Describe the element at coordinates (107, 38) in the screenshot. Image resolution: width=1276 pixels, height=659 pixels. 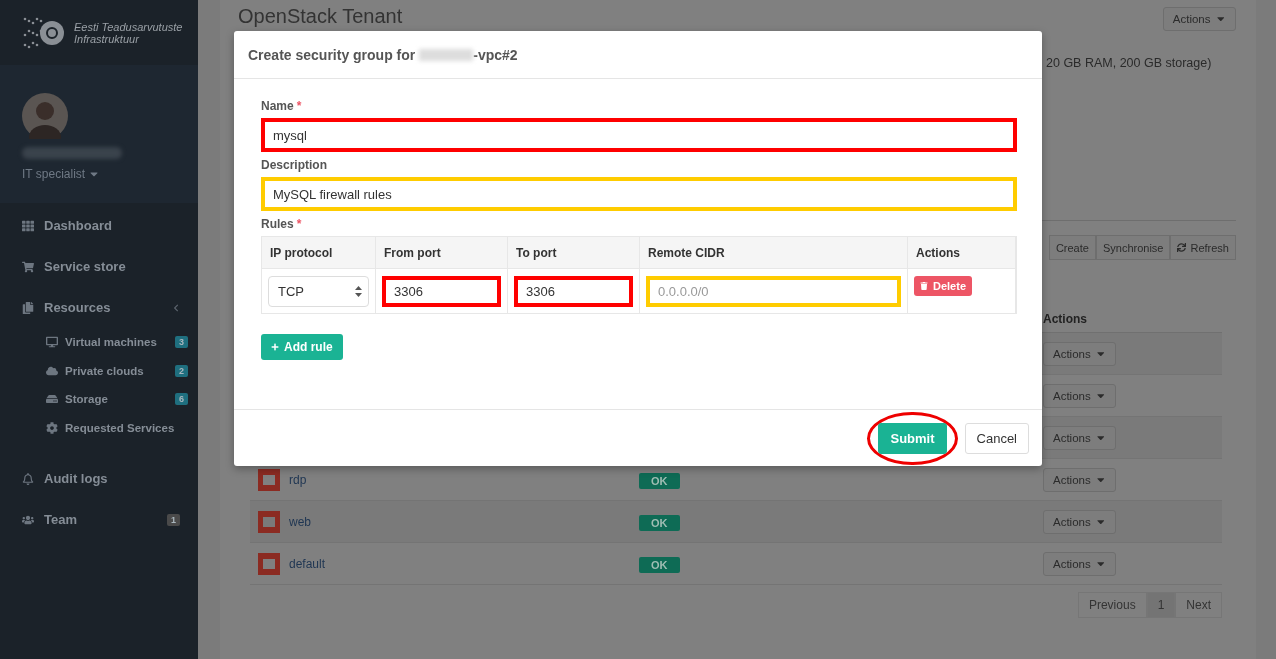
I see `logo-text: Infrastruktuur` at that location.